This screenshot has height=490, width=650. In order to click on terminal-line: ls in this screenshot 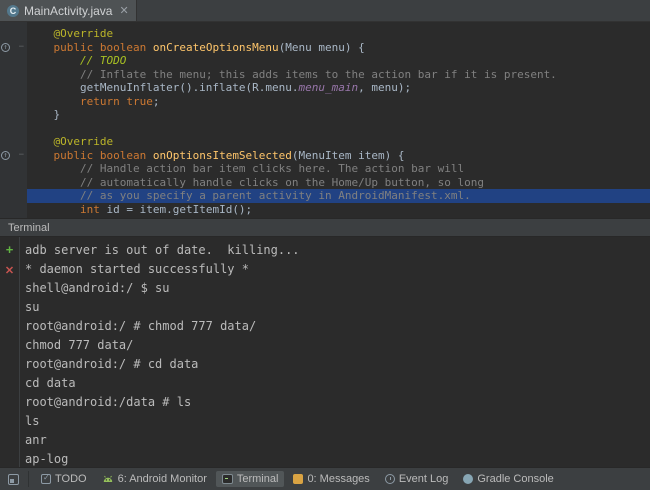, I will do `click(32, 421)`.